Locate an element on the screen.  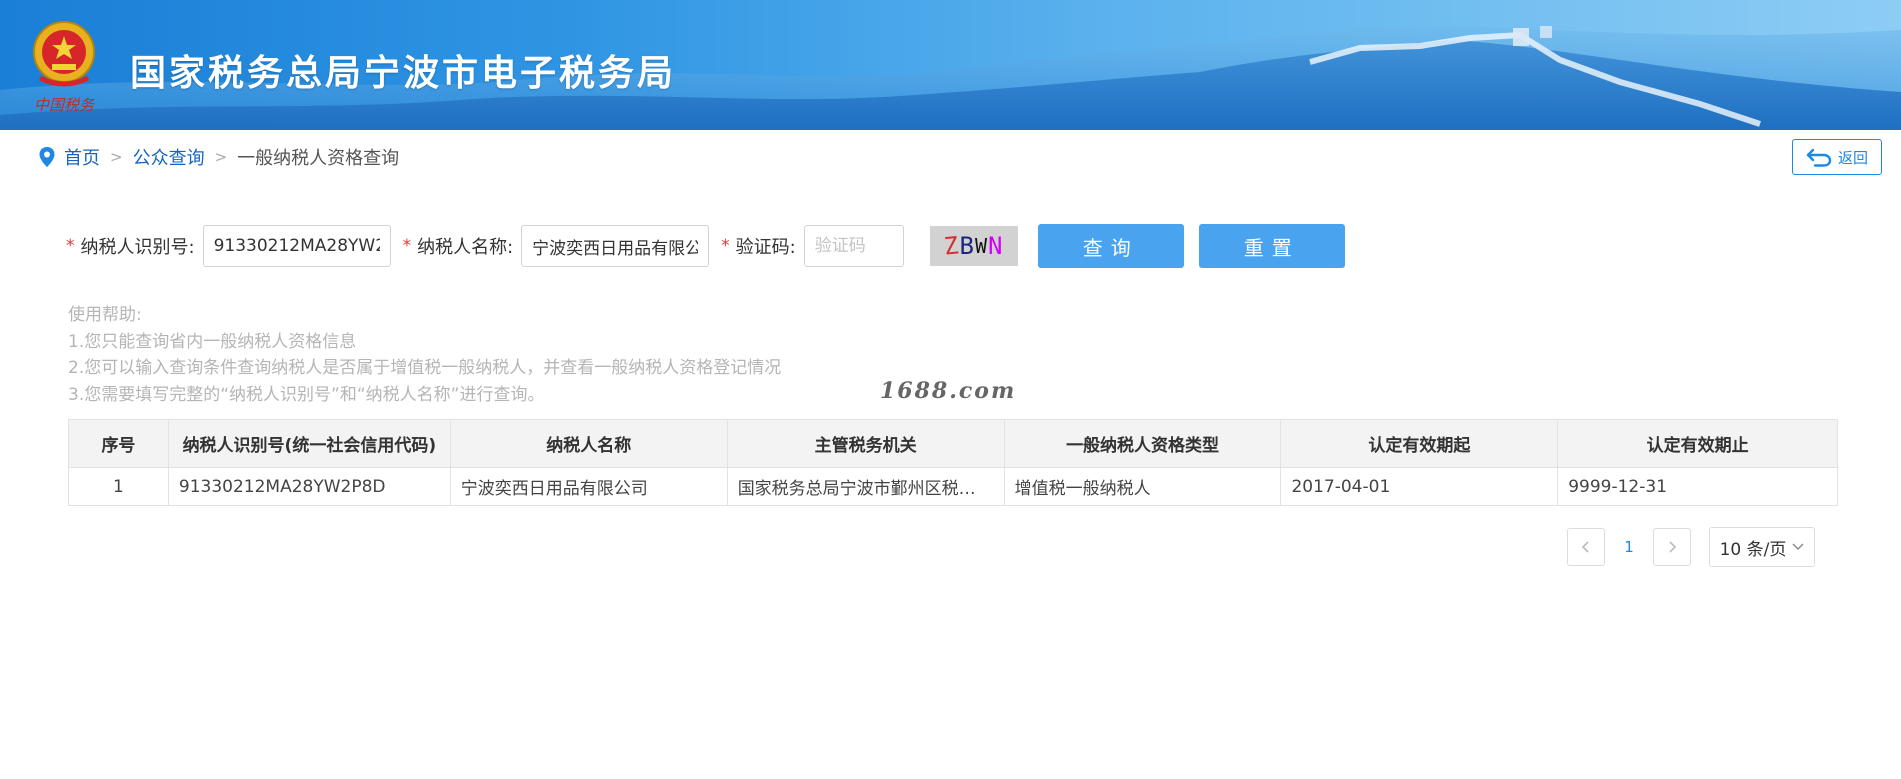
captcha-char: N is located at coordinates (995, 246).